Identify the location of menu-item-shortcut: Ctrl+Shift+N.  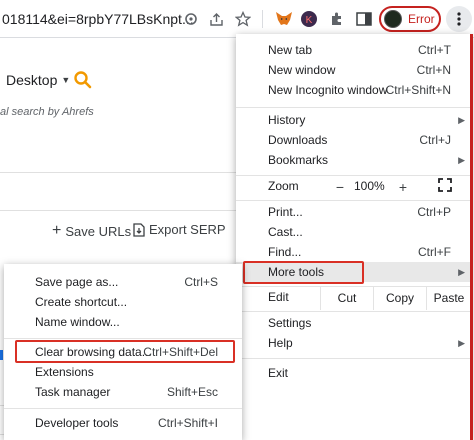
(418, 90).